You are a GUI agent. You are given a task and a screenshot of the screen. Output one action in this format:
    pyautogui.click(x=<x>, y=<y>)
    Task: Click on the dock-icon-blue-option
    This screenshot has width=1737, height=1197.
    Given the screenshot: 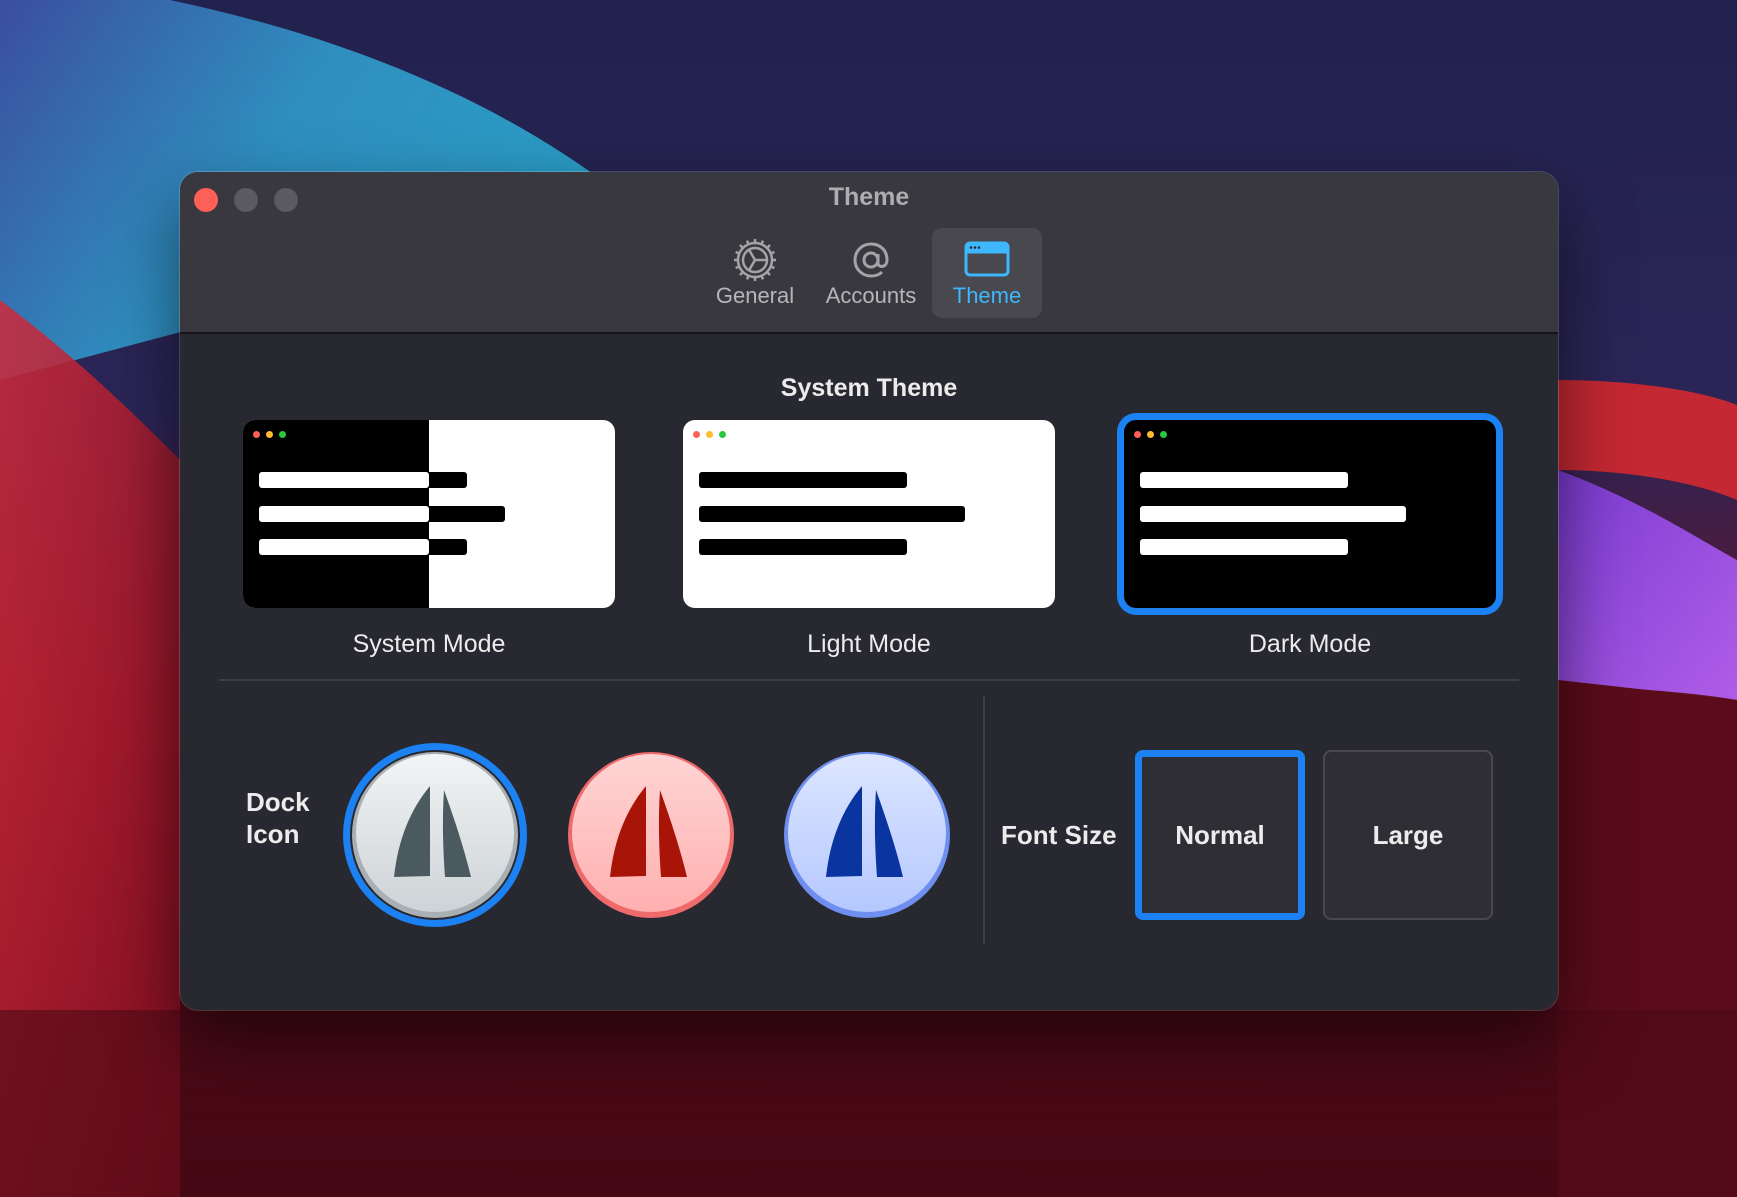 What is the action you would take?
    pyautogui.click(x=867, y=835)
    